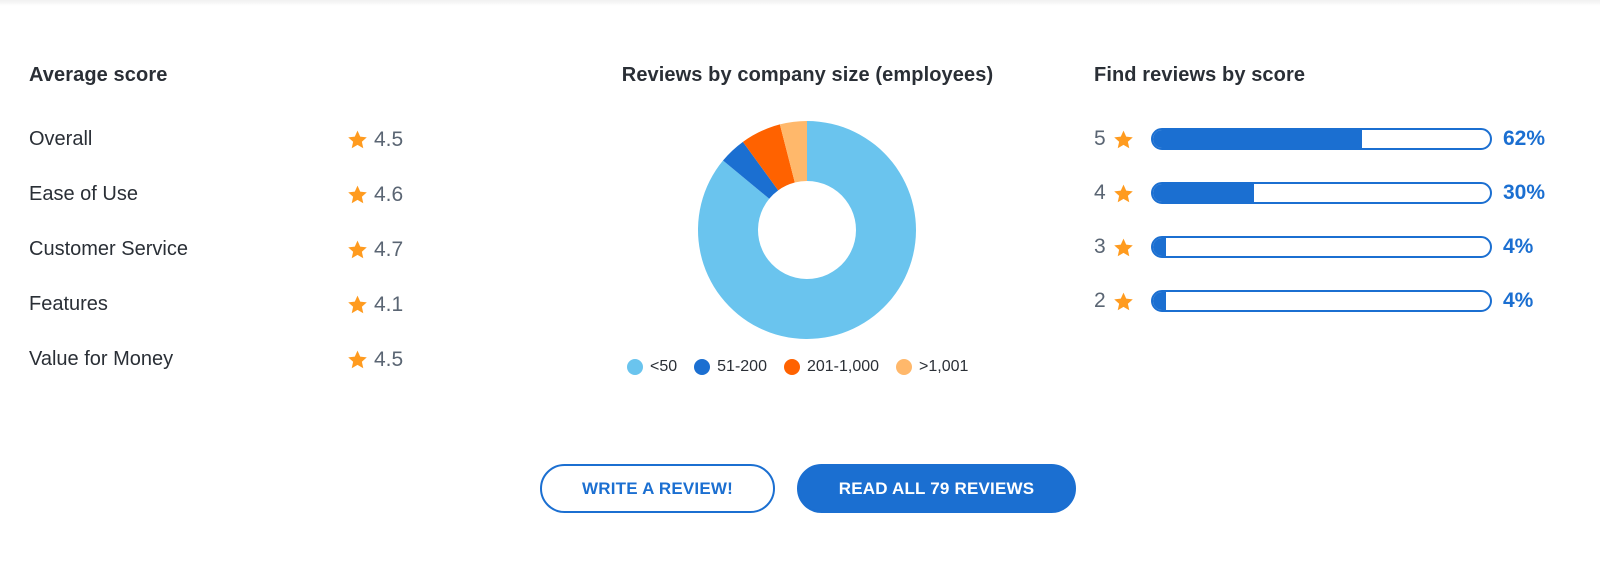 The image size is (1600, 567). Describe the element at coordinates (219, 304) in the screenshot. I see `average-score-row: Features 4.1` at that location.